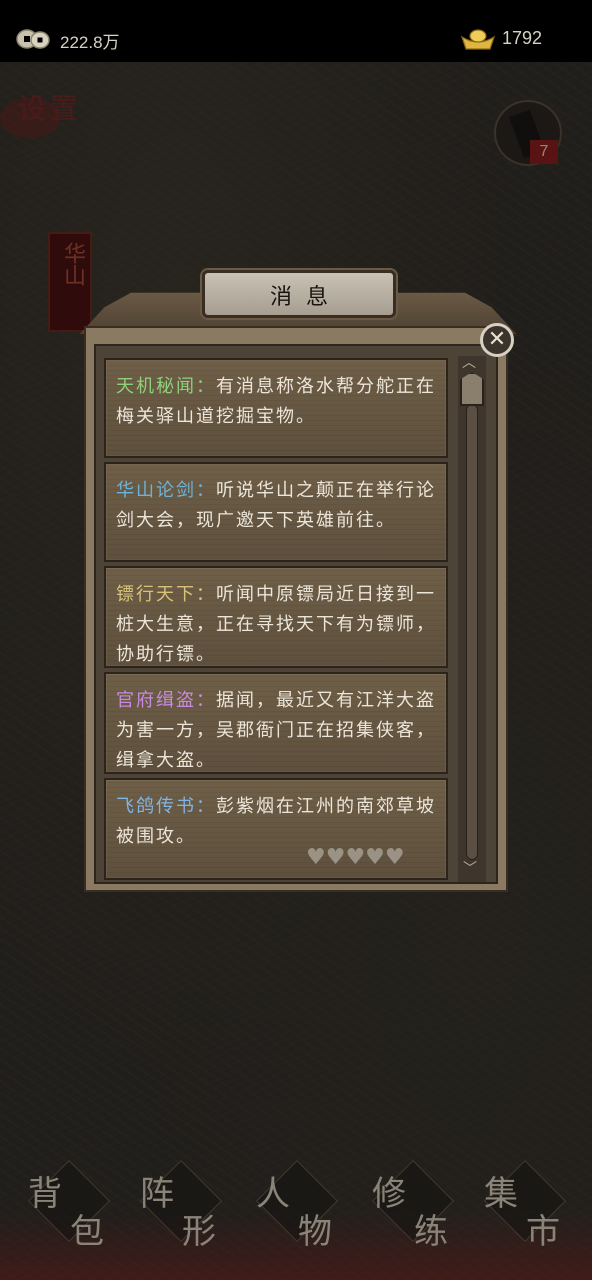  Describe the element at coordinates (276, 402) in the screenshot. I see `message-text: 天机秘闻：有消息称洛水帮分舵正在梅关驿山道挖掘宝物。` at that location.